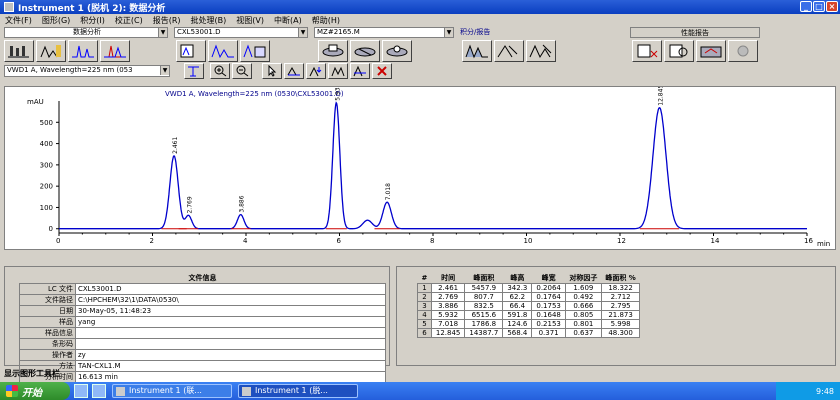 The image size is (840, 400). What do you see at coordinates (288, 20) in the screenshot?
I see `menu-abort: 中断(A)` at bounding box center [288, 20].